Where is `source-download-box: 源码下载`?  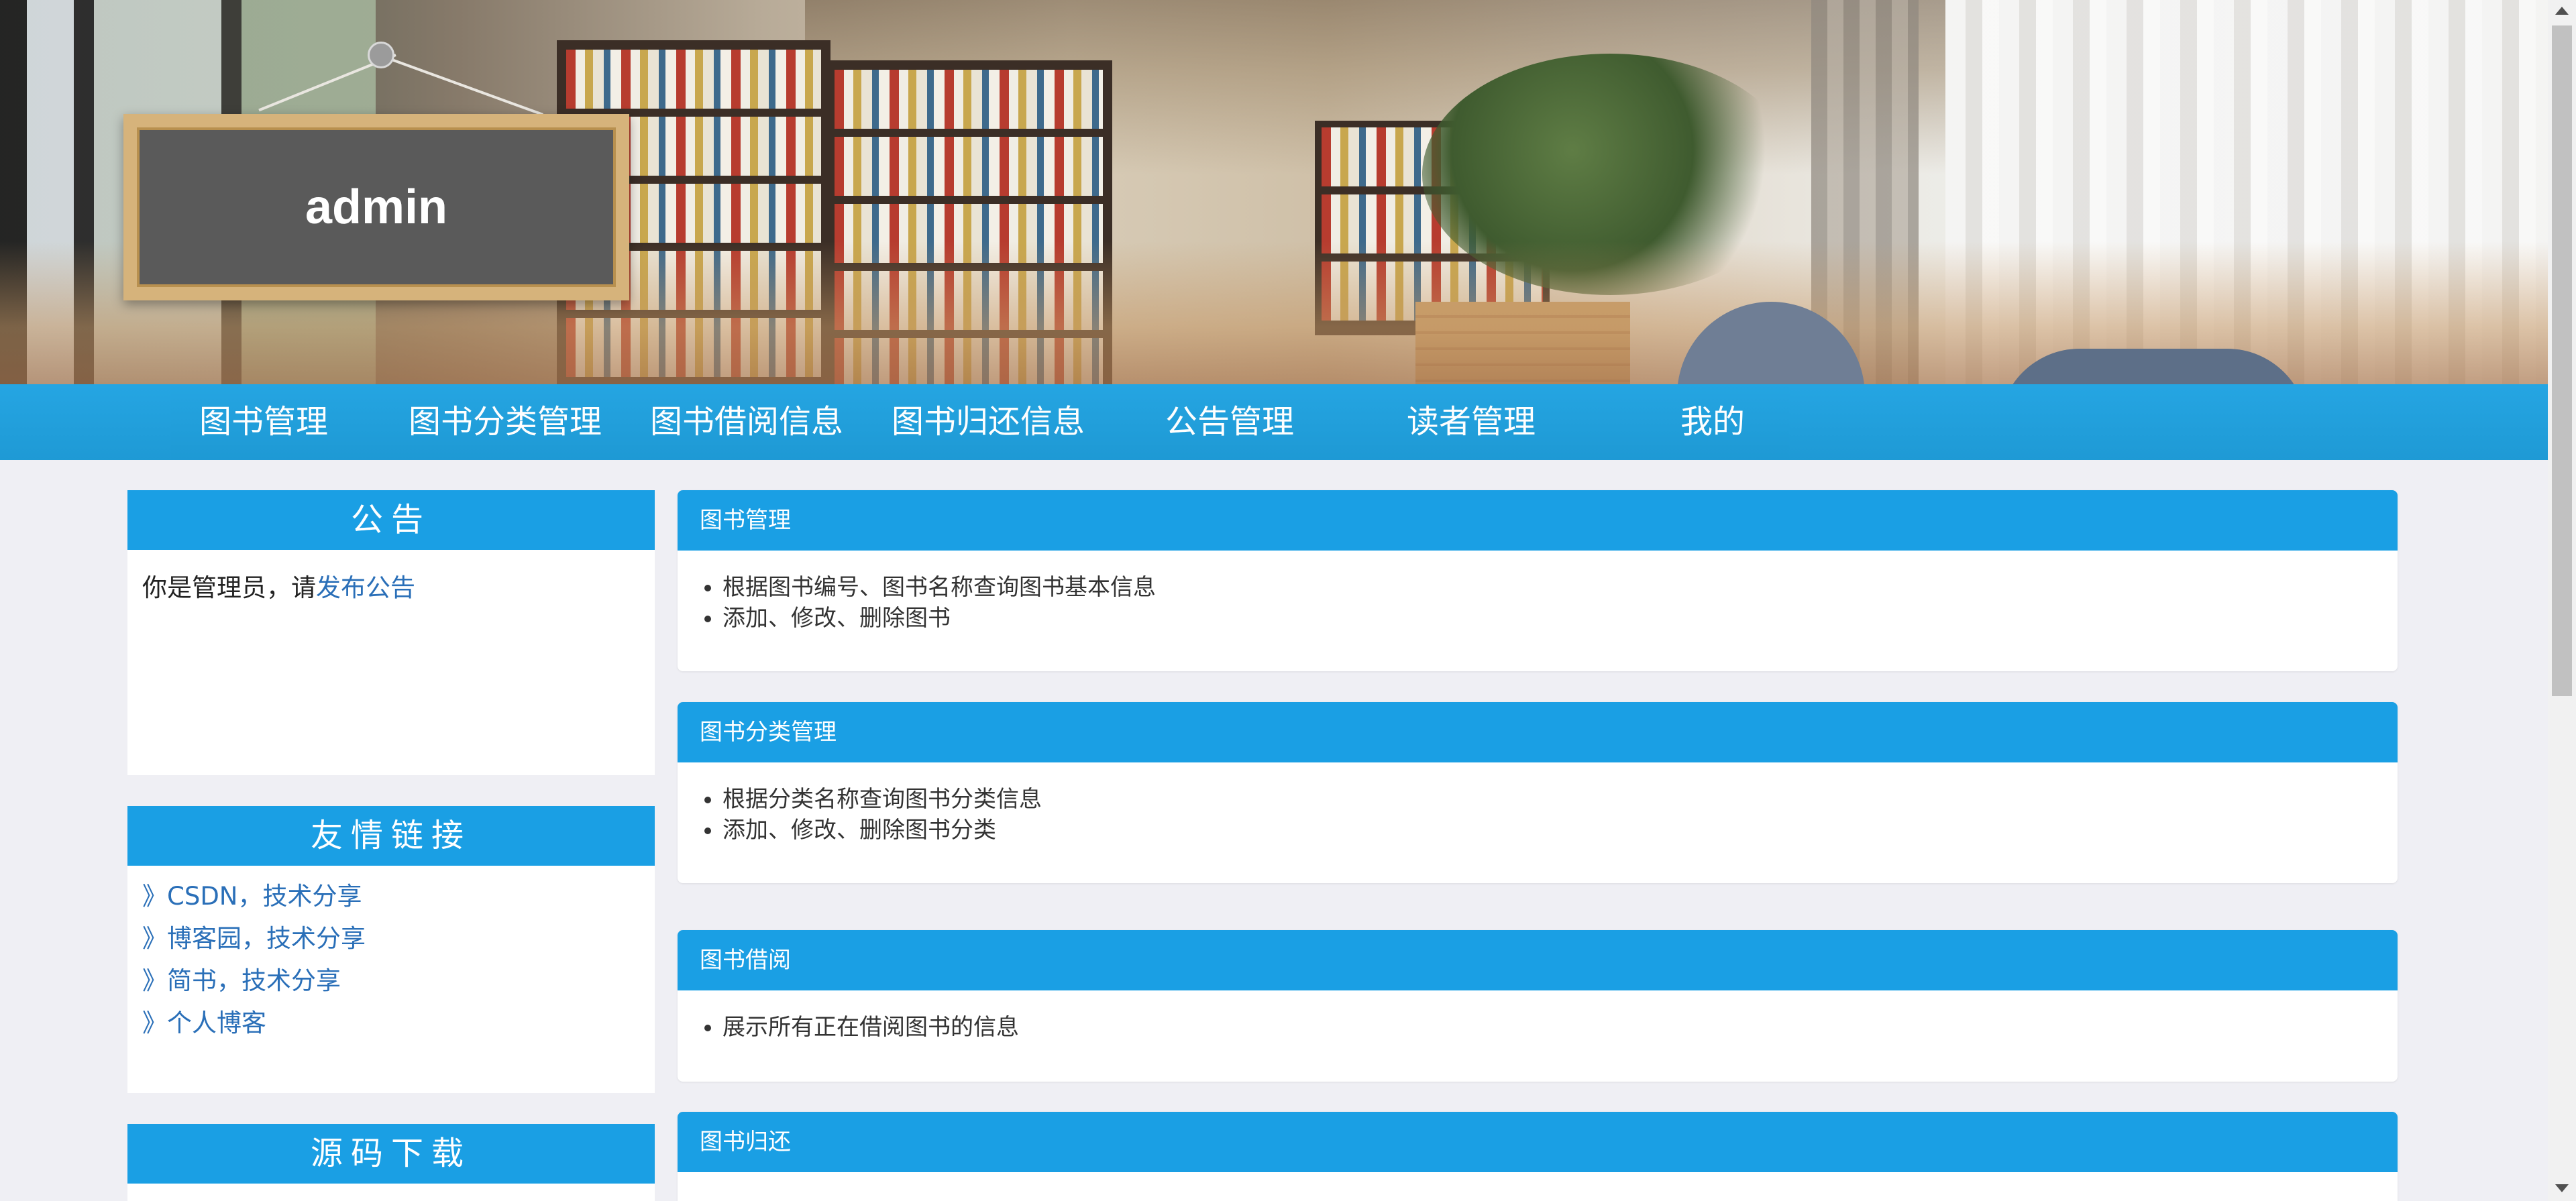
source-download-box: 源码下载 is located at coordinates (391, 1162).